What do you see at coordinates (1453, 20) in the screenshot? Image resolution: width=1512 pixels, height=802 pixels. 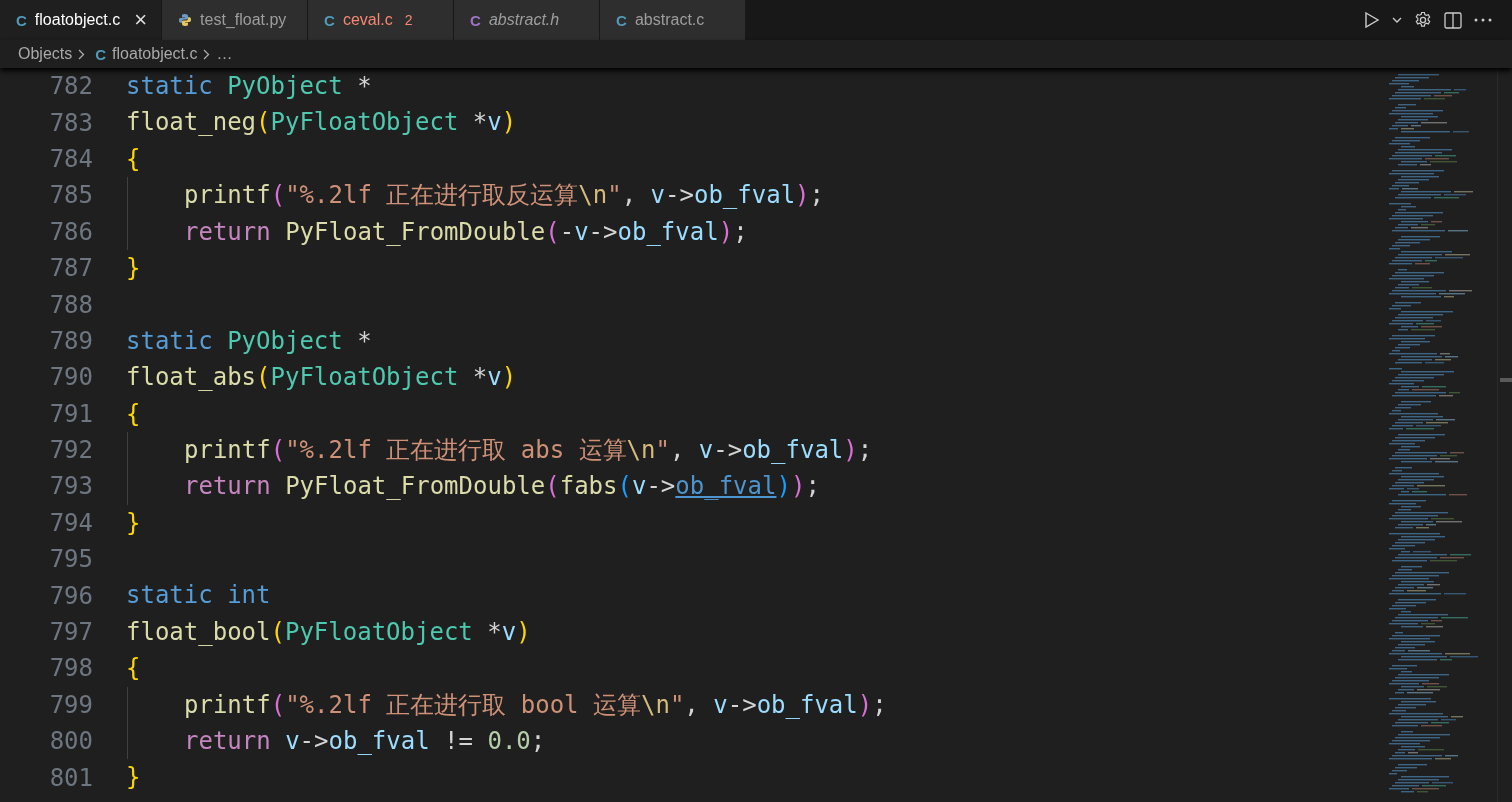 I see `split-editor-icon` at bounding box center [1453, 20].